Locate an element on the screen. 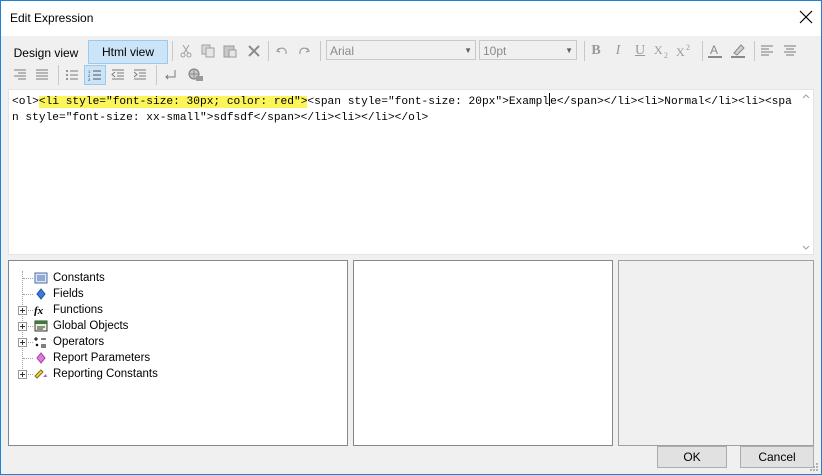 The height and width of the screenshot is (475, 822). numbered-list-icon: 123 is located at coordinates (95, 75).